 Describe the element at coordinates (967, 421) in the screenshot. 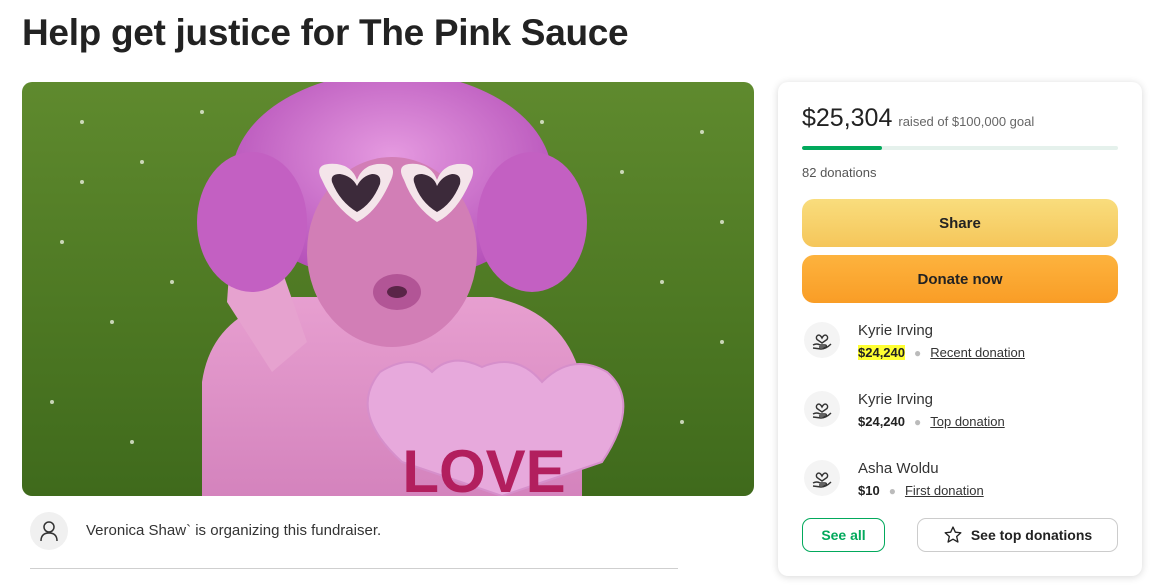

I see `top-donation-link: Top donation` at that location.